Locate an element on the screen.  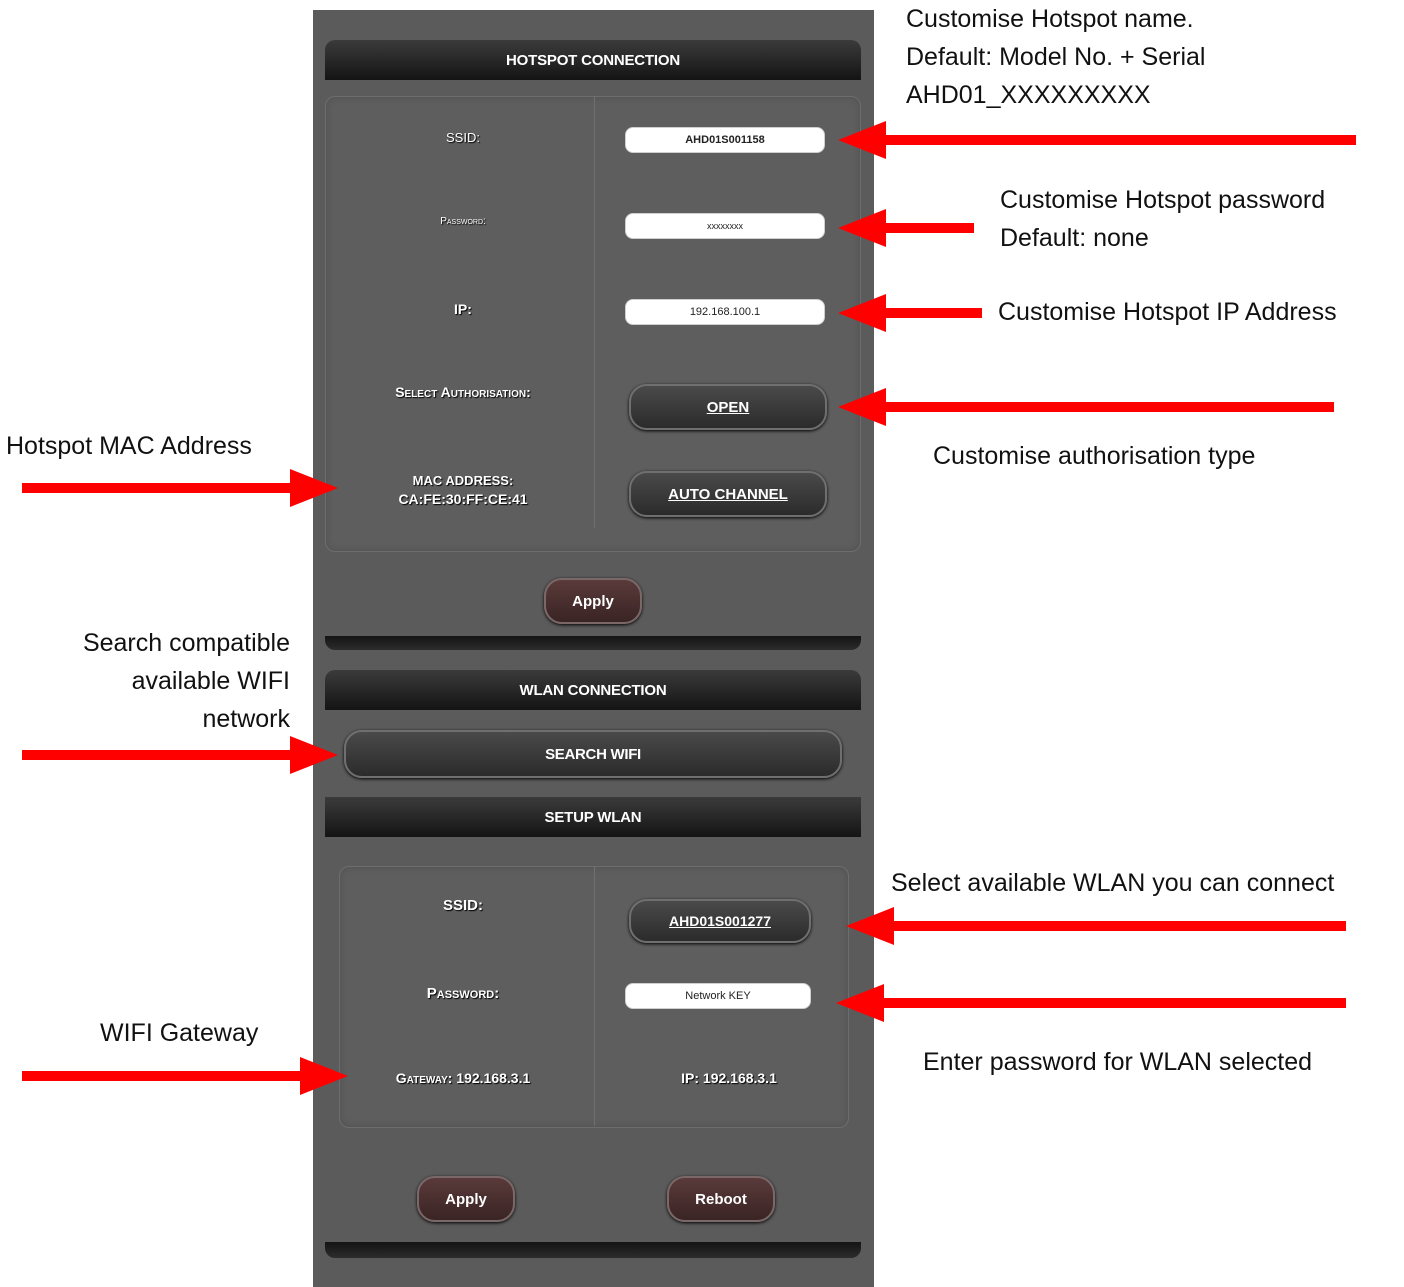
wlan-password-label: Password: is located at coordinates (463, 993).